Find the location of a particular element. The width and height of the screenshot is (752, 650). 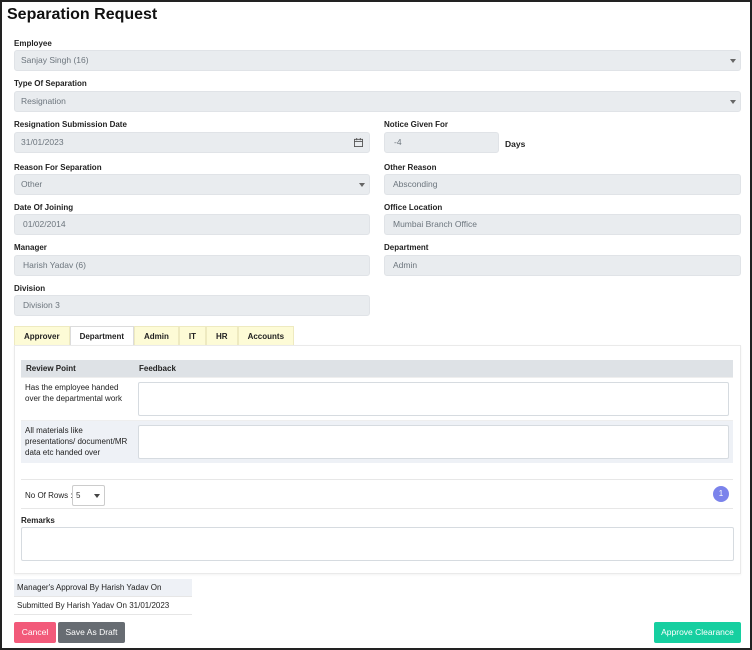

employee-label: Employee is located at coordinates (33, 43).